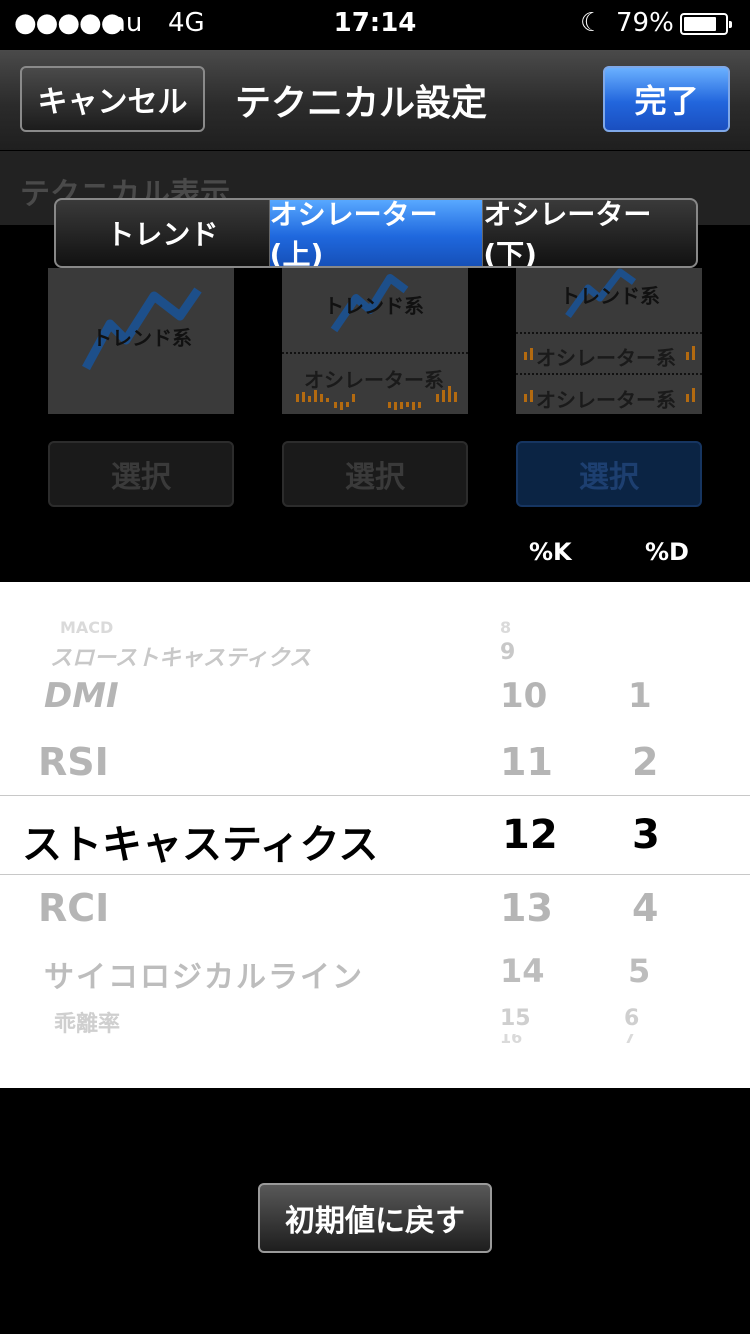 Image resolution: width=750 pixels, height=1334 pixels. Describe the element at coordinates (589, 233) in the screenshot. I see `tab-oscillator-lower: オシレーター(下)` at that location.